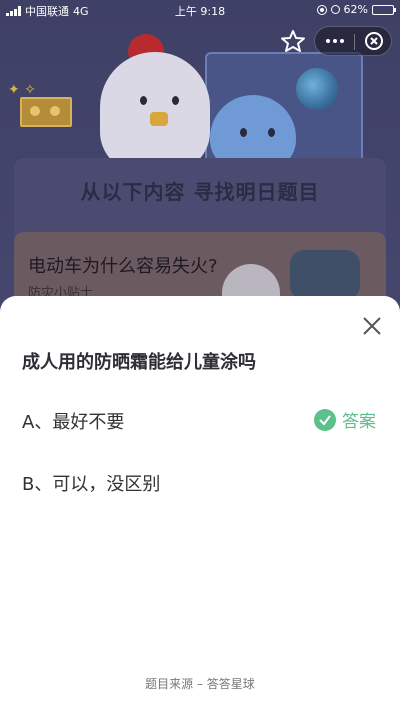  I want to click on sheet-close-button, so click(372, 326).